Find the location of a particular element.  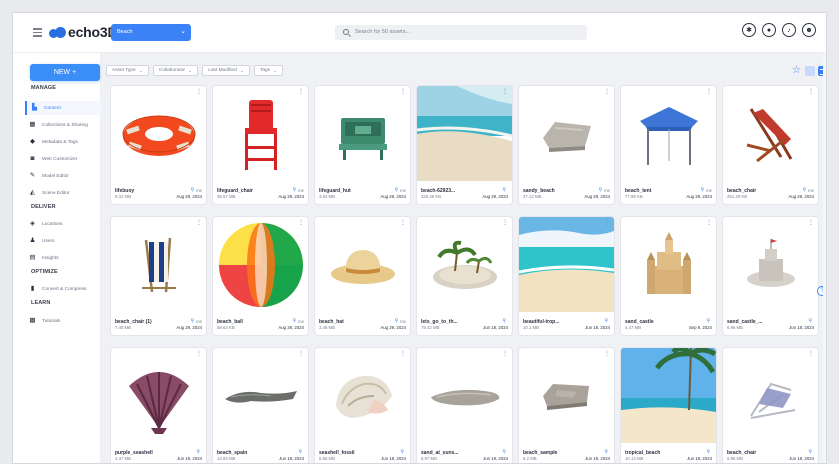

asset-card: ⋮ sand_castle 4.47 MB ⚲ Sep 9, 2024 is located at coordinates (668, 276).